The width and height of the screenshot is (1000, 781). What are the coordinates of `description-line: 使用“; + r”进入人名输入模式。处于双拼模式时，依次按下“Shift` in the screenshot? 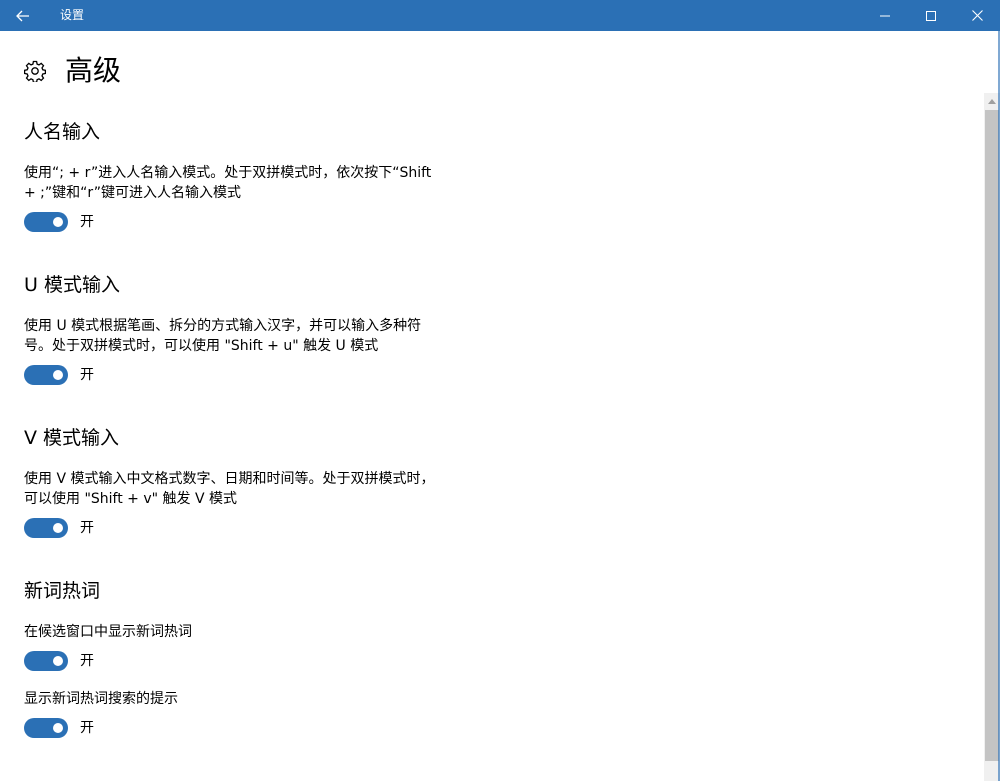 It's located at (228, 173).